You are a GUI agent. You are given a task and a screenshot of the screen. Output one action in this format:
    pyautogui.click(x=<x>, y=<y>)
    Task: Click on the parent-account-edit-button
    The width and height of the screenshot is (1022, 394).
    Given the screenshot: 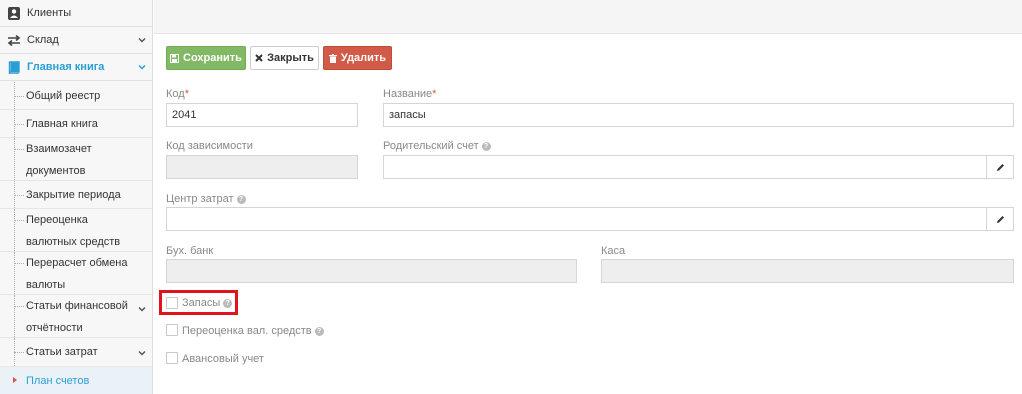 What is the action you would take?
    pyautogui.click(x=1000, y=167)
    